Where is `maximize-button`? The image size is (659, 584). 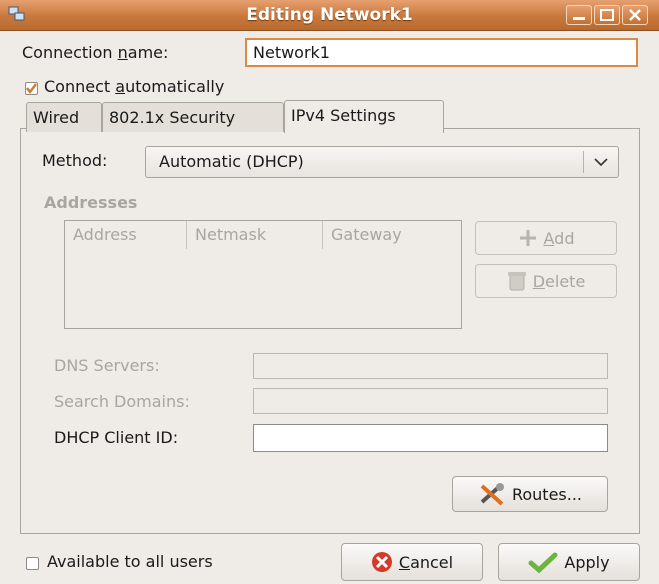
maximize-button is located at coordinates (607, 15).